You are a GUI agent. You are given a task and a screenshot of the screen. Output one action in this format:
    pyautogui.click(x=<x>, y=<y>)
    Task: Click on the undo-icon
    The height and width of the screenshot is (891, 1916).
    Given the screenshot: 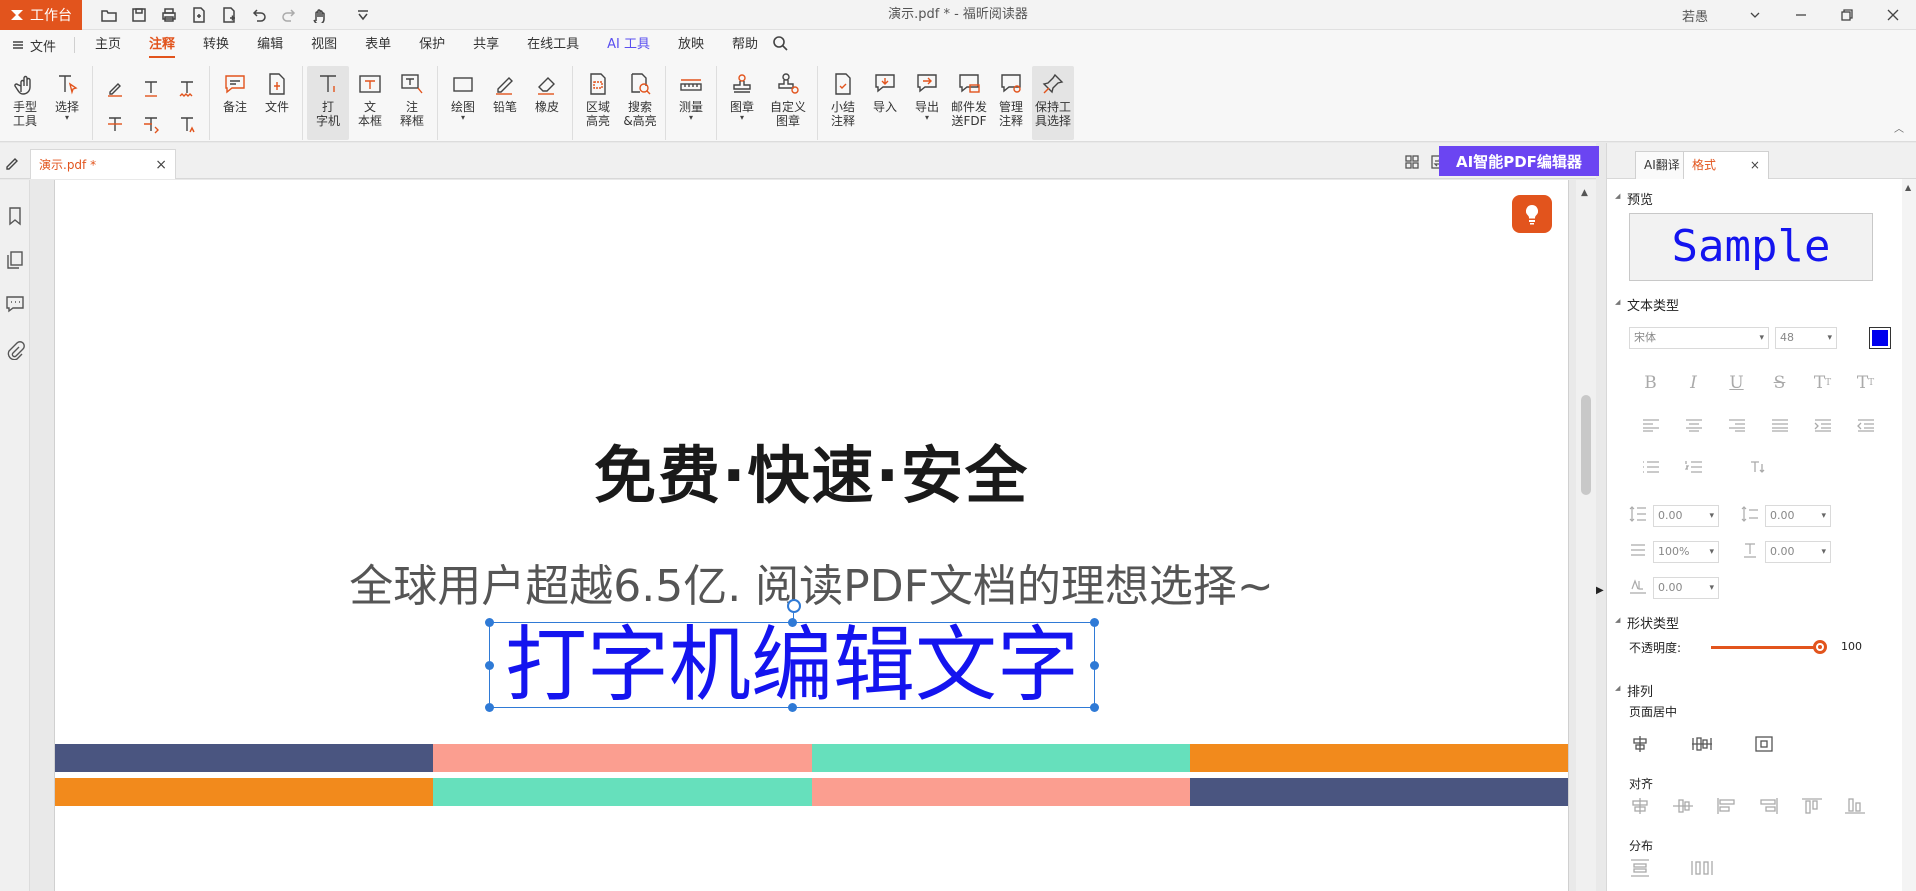 What is the action you would take?
    pyautogui.click(x=259, y=15)
    